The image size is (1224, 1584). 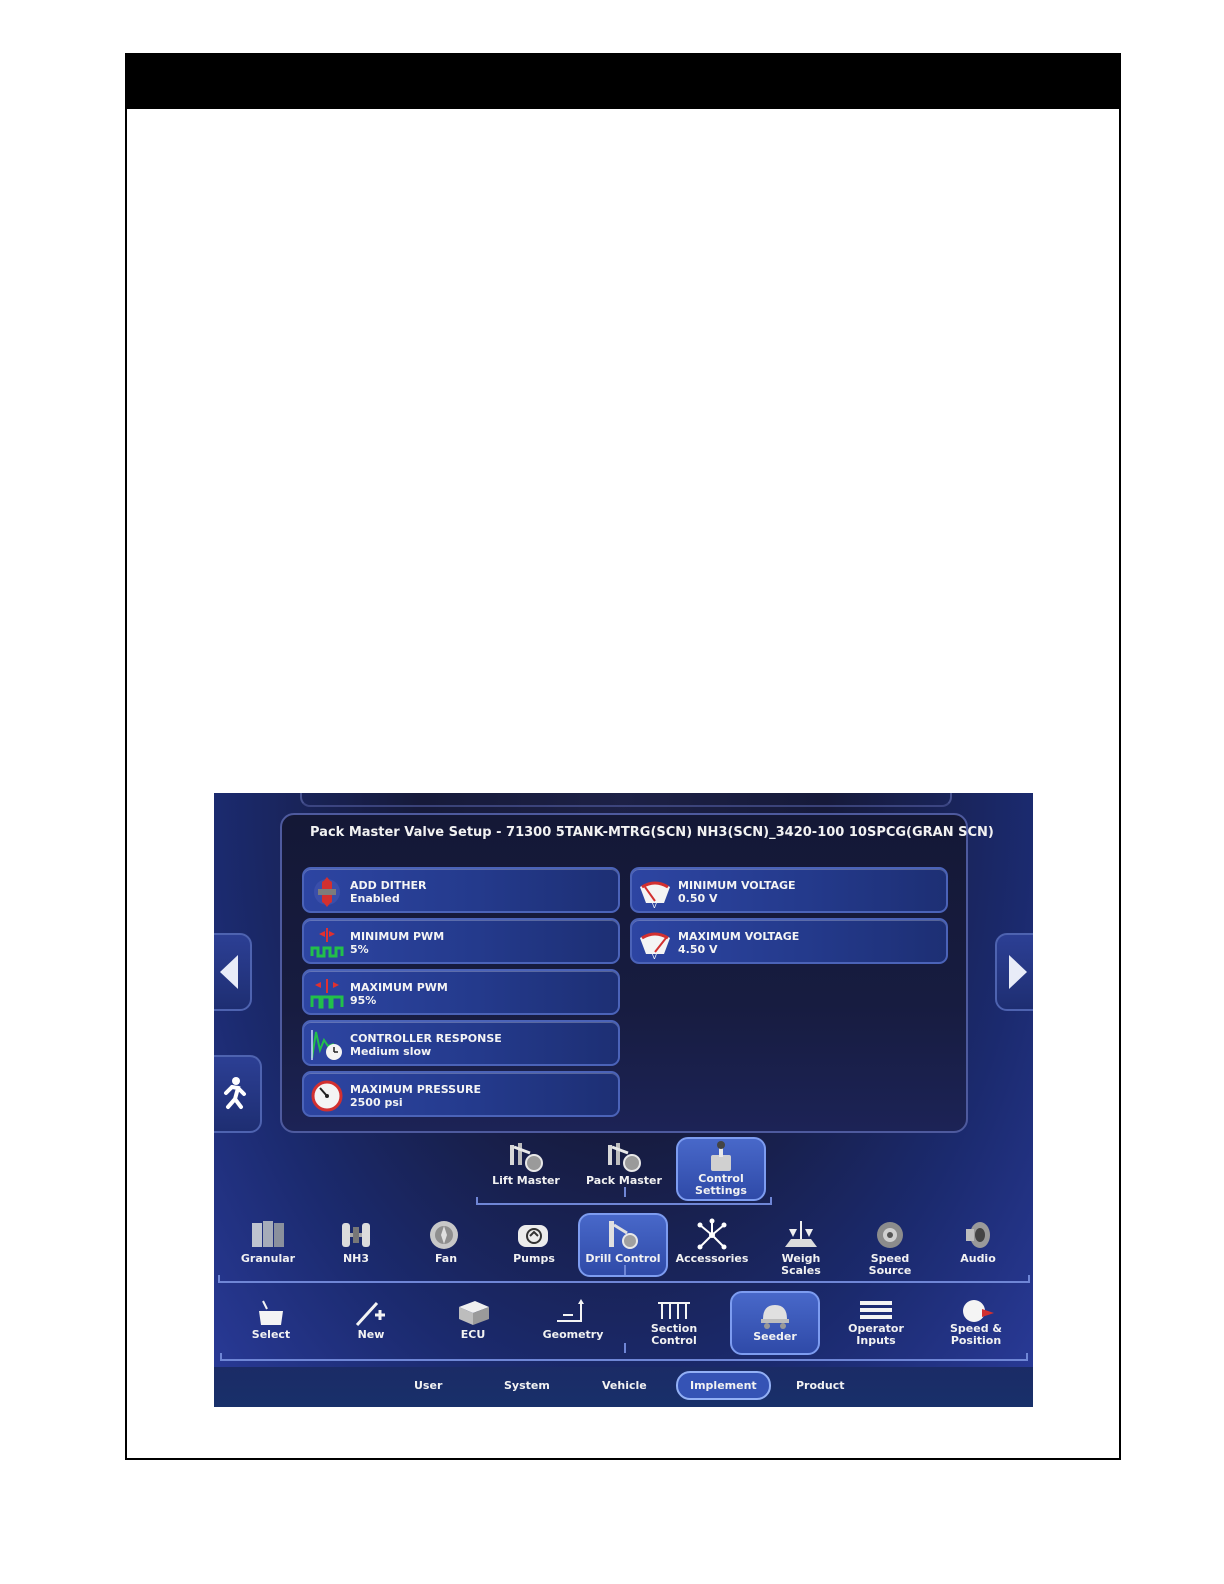 I want to click on ecu-icon, so click(x=474, y=1313).